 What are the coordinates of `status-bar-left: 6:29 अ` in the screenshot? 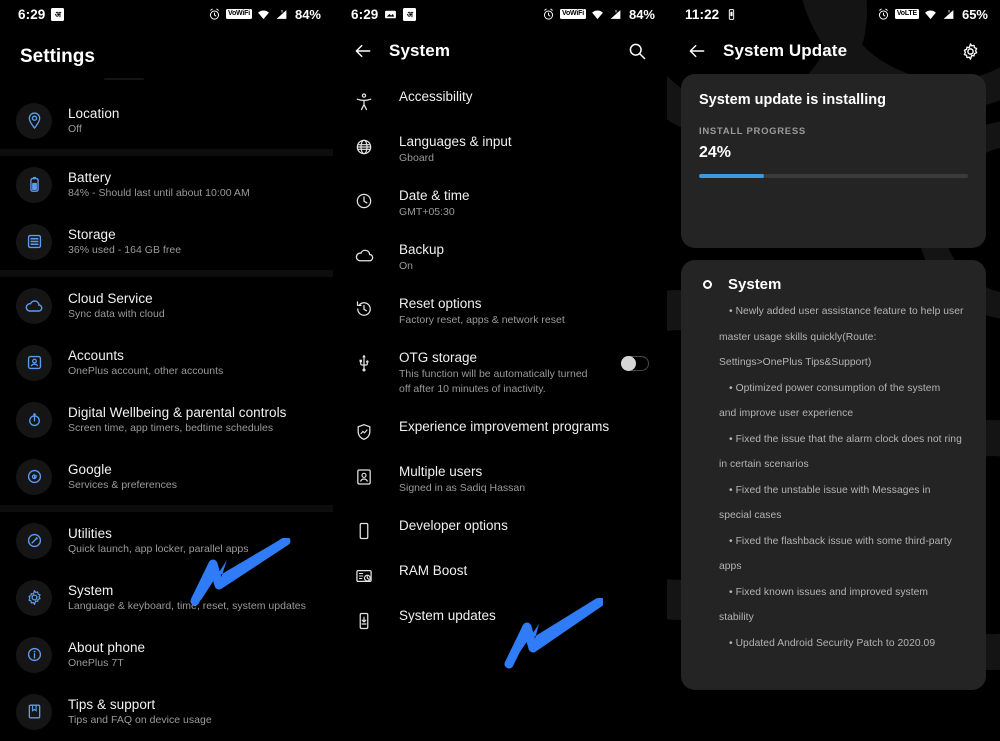 It's located at (41, 14).